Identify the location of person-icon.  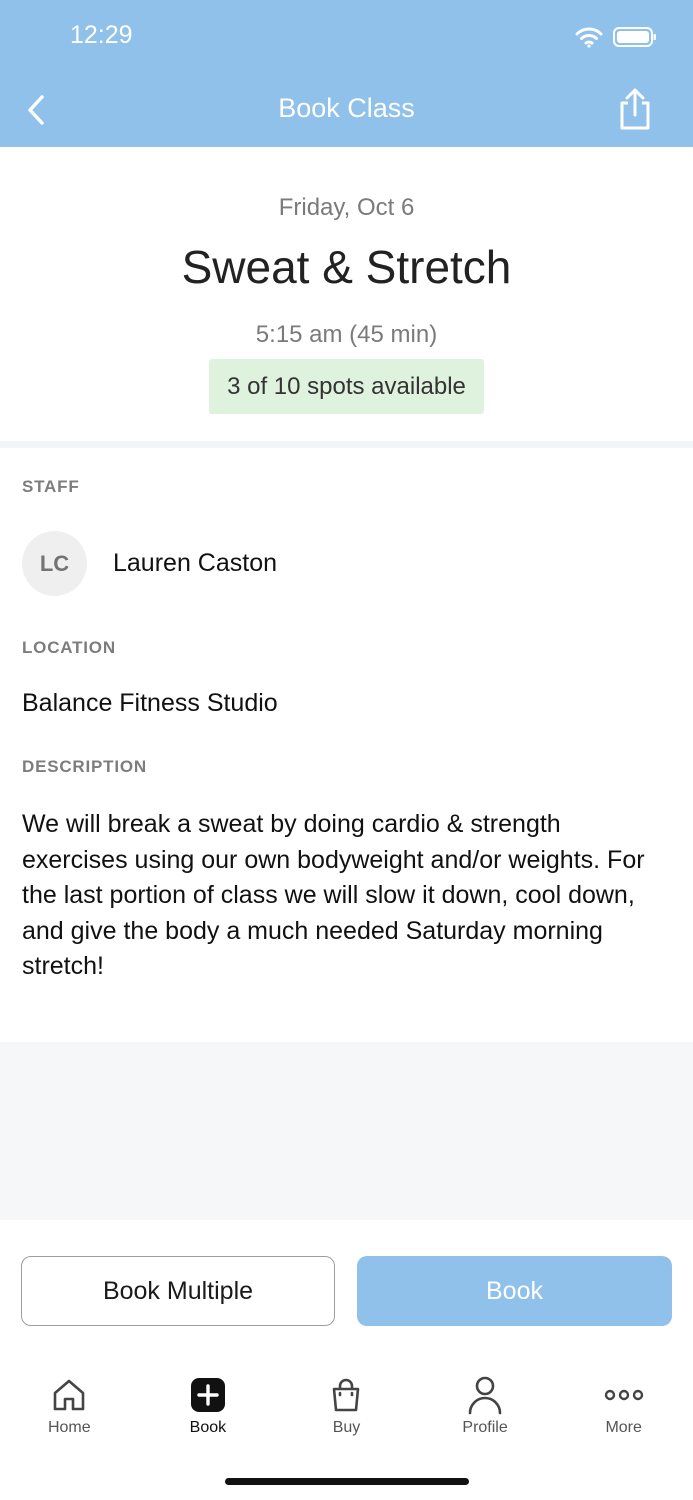
(485, 1395).